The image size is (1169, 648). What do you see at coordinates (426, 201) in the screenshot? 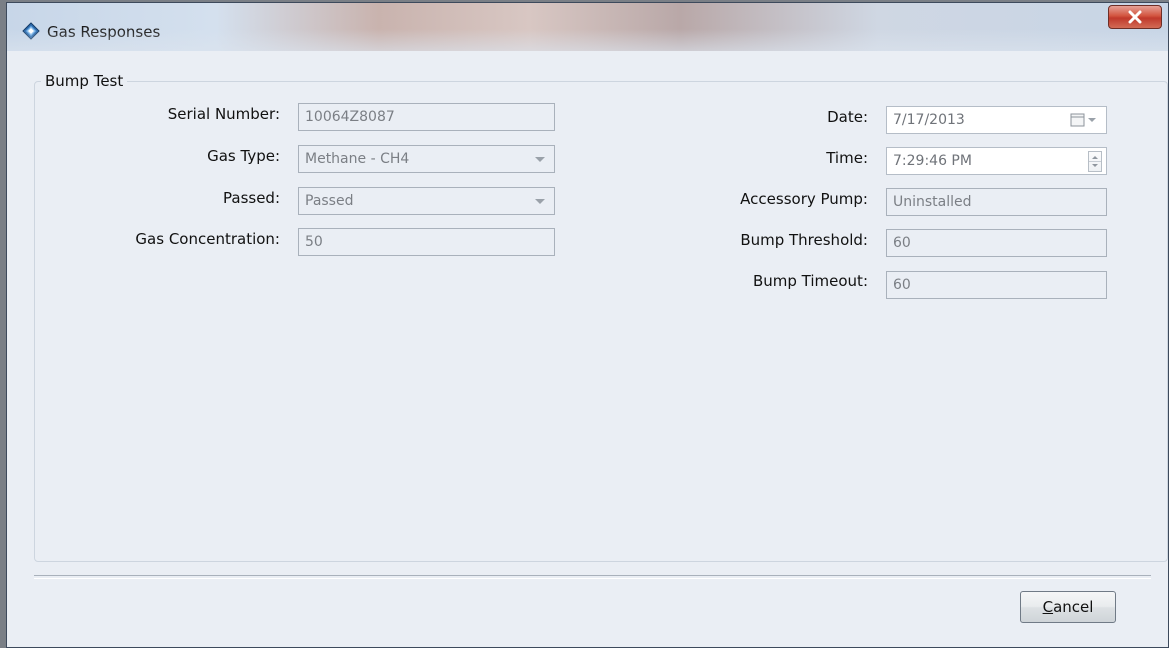
I see `passed-select: Passed` at bounding box center [426, 201].